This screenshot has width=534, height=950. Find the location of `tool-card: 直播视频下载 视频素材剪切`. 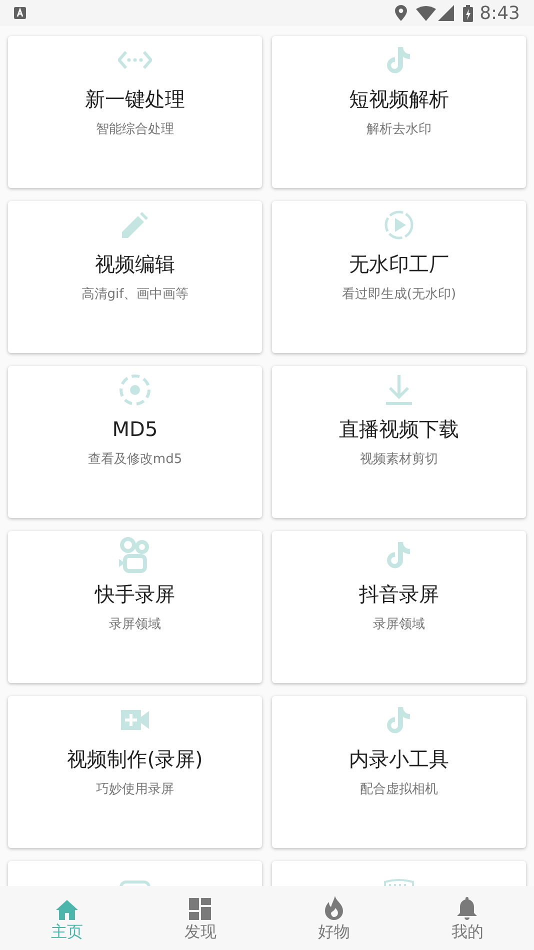

tool-card: 直播视频下载 视频素材剪切 is located at coordinates (399, 442).